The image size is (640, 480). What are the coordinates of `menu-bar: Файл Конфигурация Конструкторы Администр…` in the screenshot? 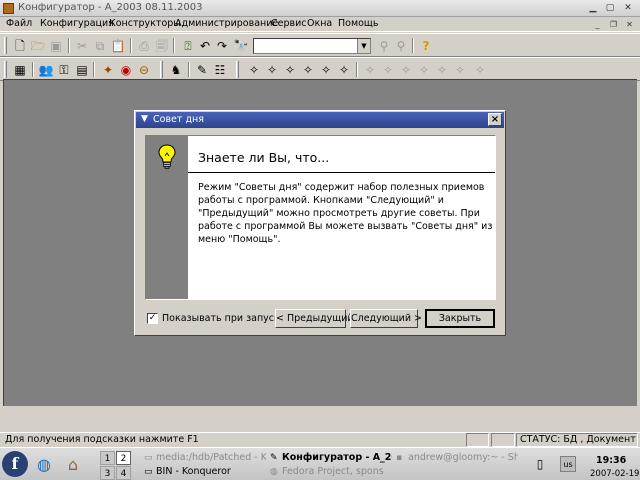 It's located at (320, 24).